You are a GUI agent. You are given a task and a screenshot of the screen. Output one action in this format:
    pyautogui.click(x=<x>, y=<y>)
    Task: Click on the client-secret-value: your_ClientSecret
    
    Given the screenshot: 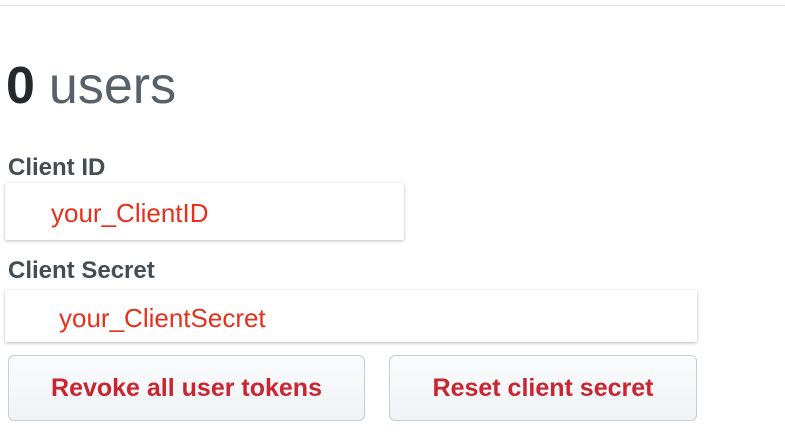 What is the action you would take?
    pyautogui.click(x=351, y=316)
    